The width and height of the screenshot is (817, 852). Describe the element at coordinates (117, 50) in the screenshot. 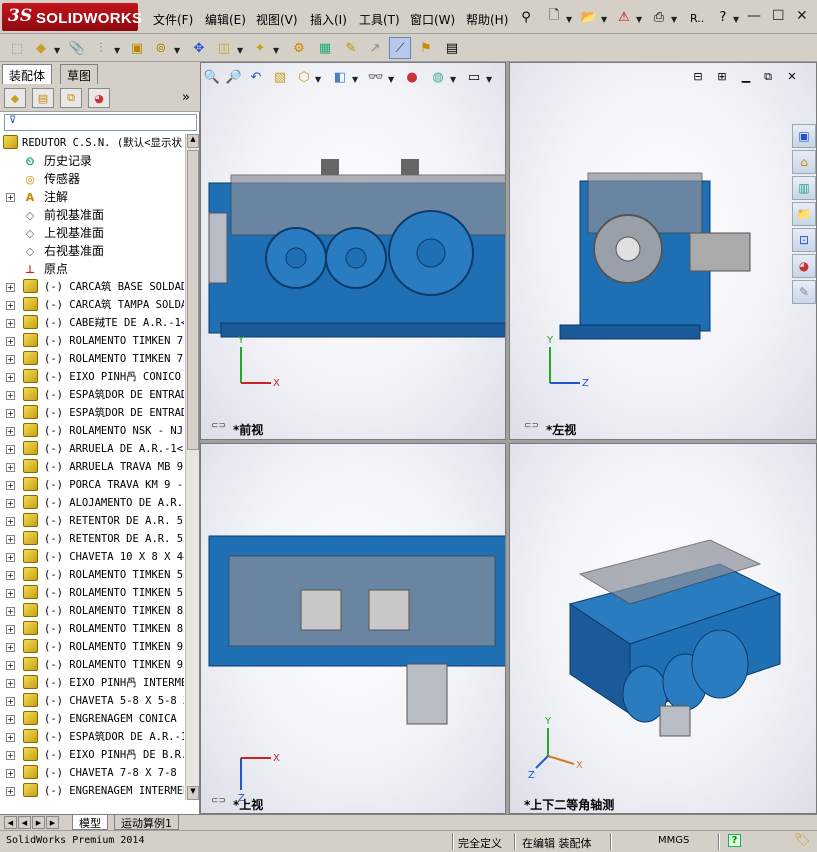

I see `mate-dropdown: ▼` at that location.